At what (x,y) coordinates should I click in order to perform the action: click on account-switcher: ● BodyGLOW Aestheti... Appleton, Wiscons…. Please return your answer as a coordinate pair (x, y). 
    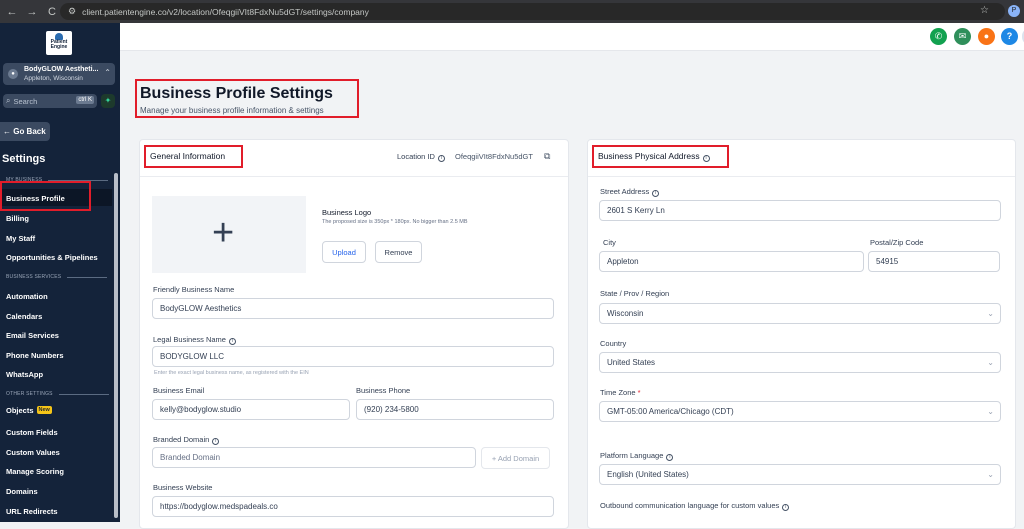
    Looking at the image, I should click on (59, 74).